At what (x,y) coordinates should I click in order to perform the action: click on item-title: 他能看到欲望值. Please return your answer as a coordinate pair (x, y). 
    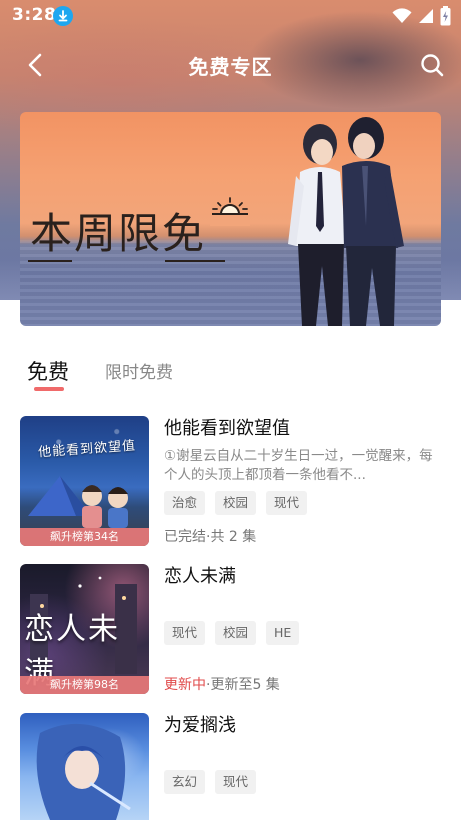
    Looking at the image, I should click on (227, 428).